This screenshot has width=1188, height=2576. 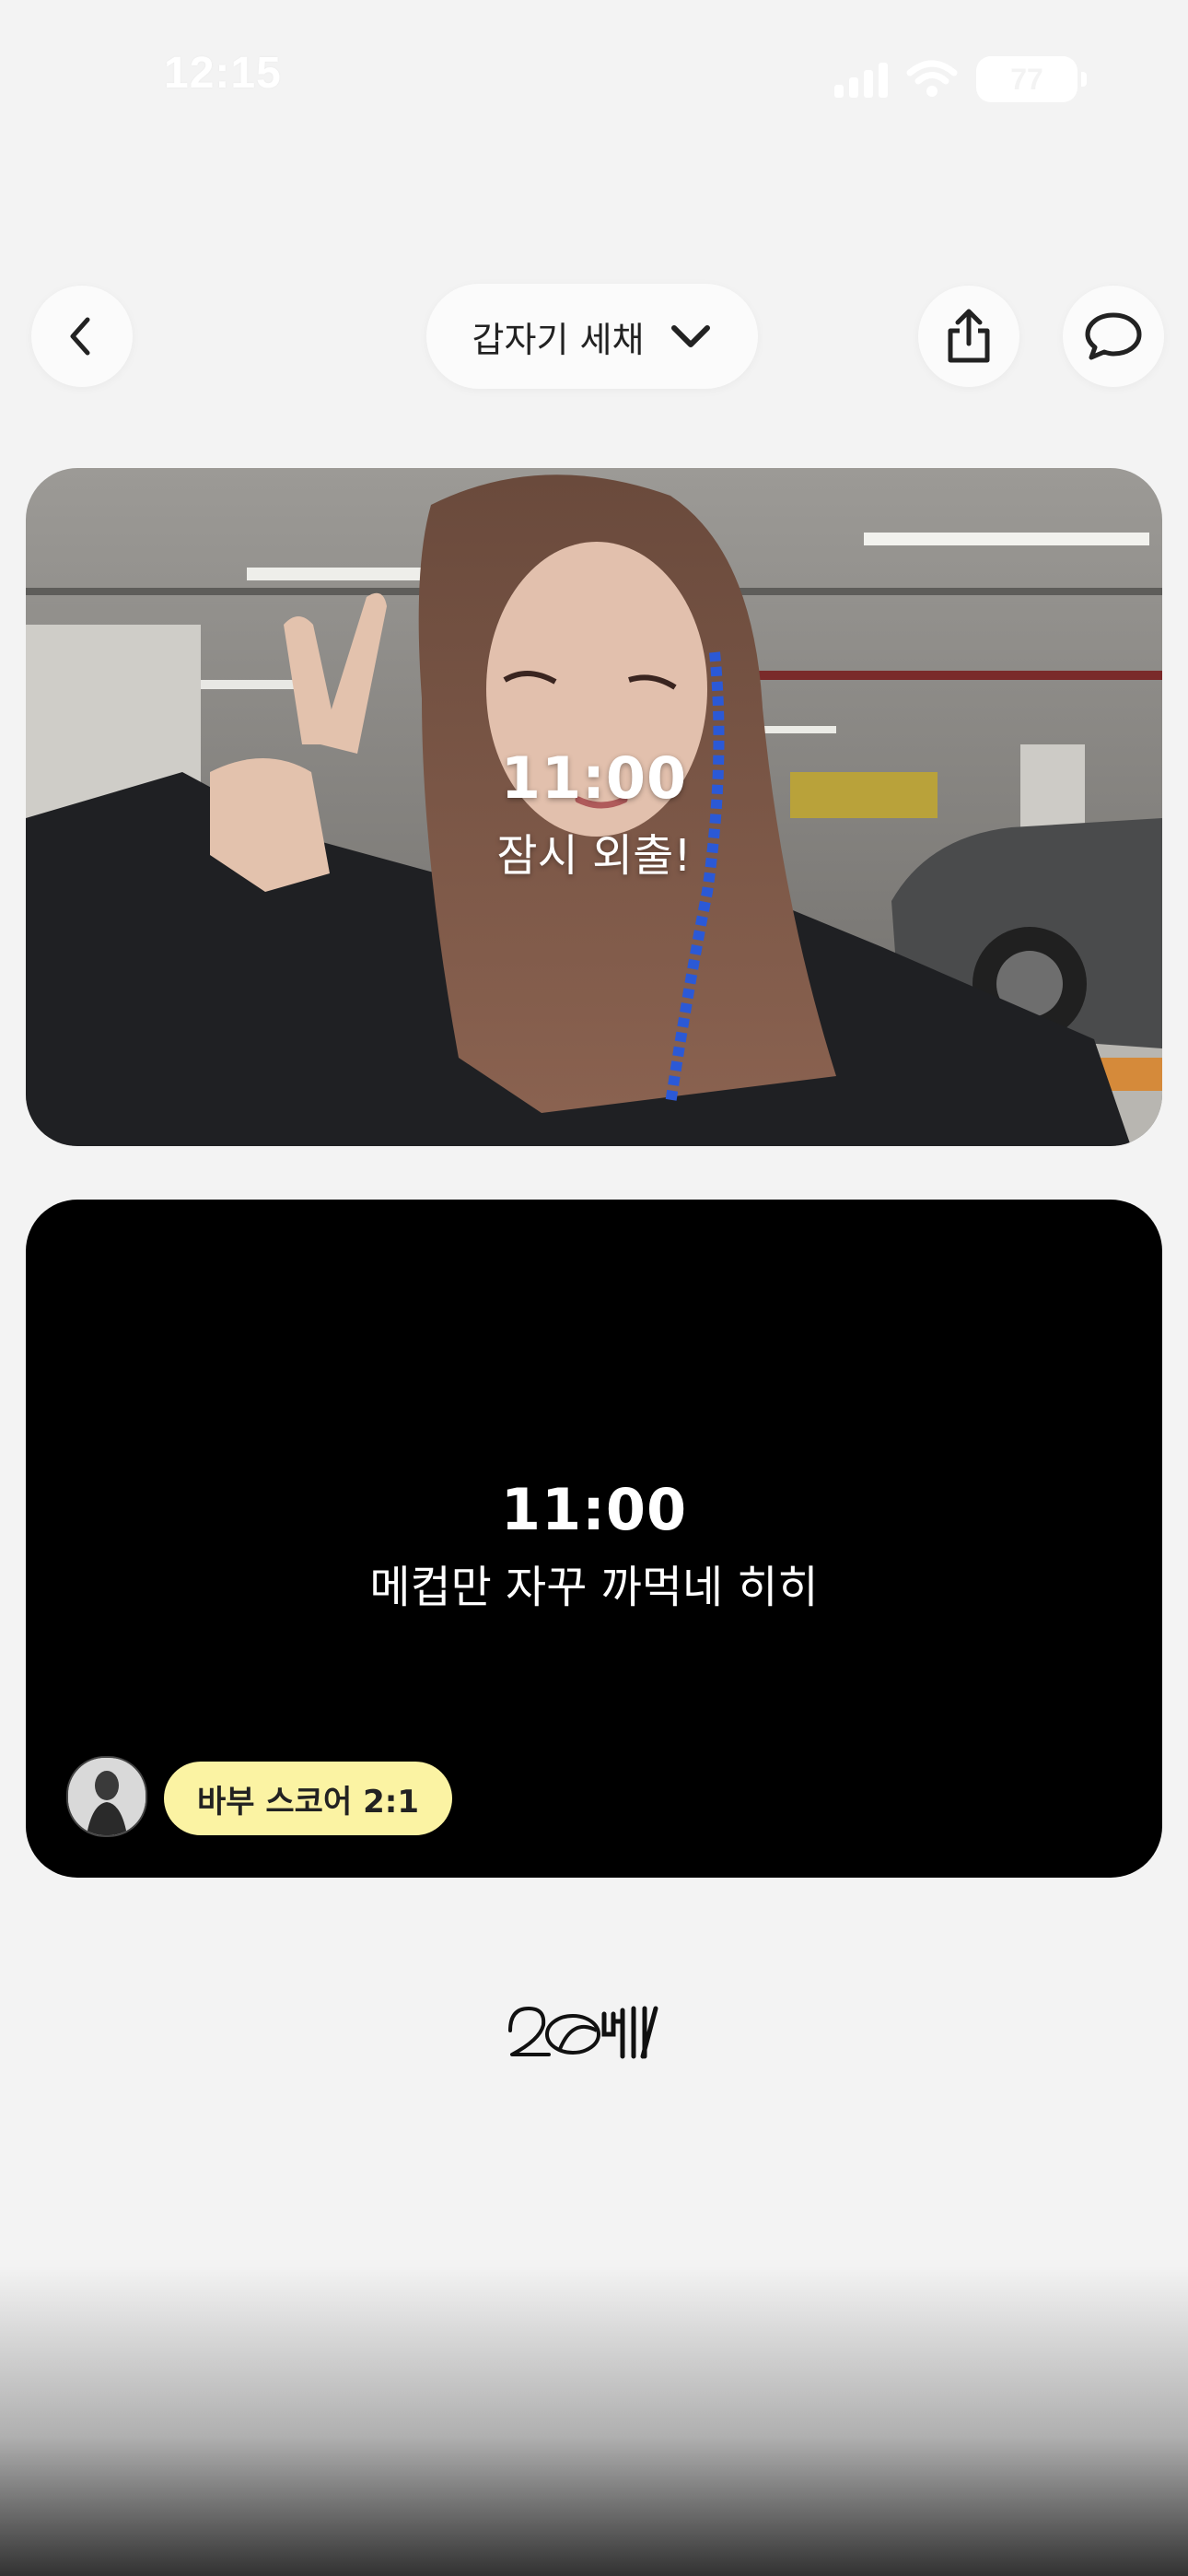 What do you see at coordinates (594, 814) in the screenshot?
I see `post-overlay: 11:00 잠시 외출!` at bounding box center [594, 814].